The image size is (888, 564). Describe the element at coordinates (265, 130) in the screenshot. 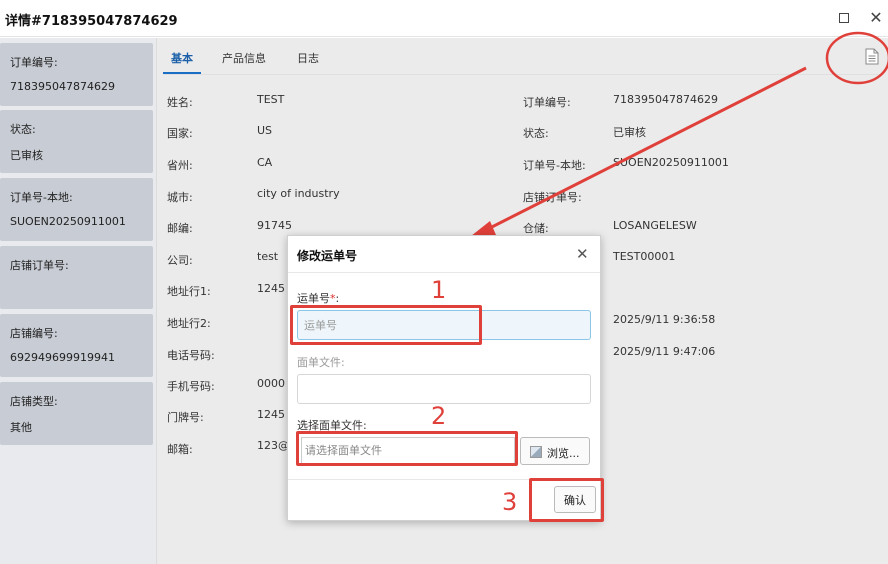

I see `field-value: US` at that location.